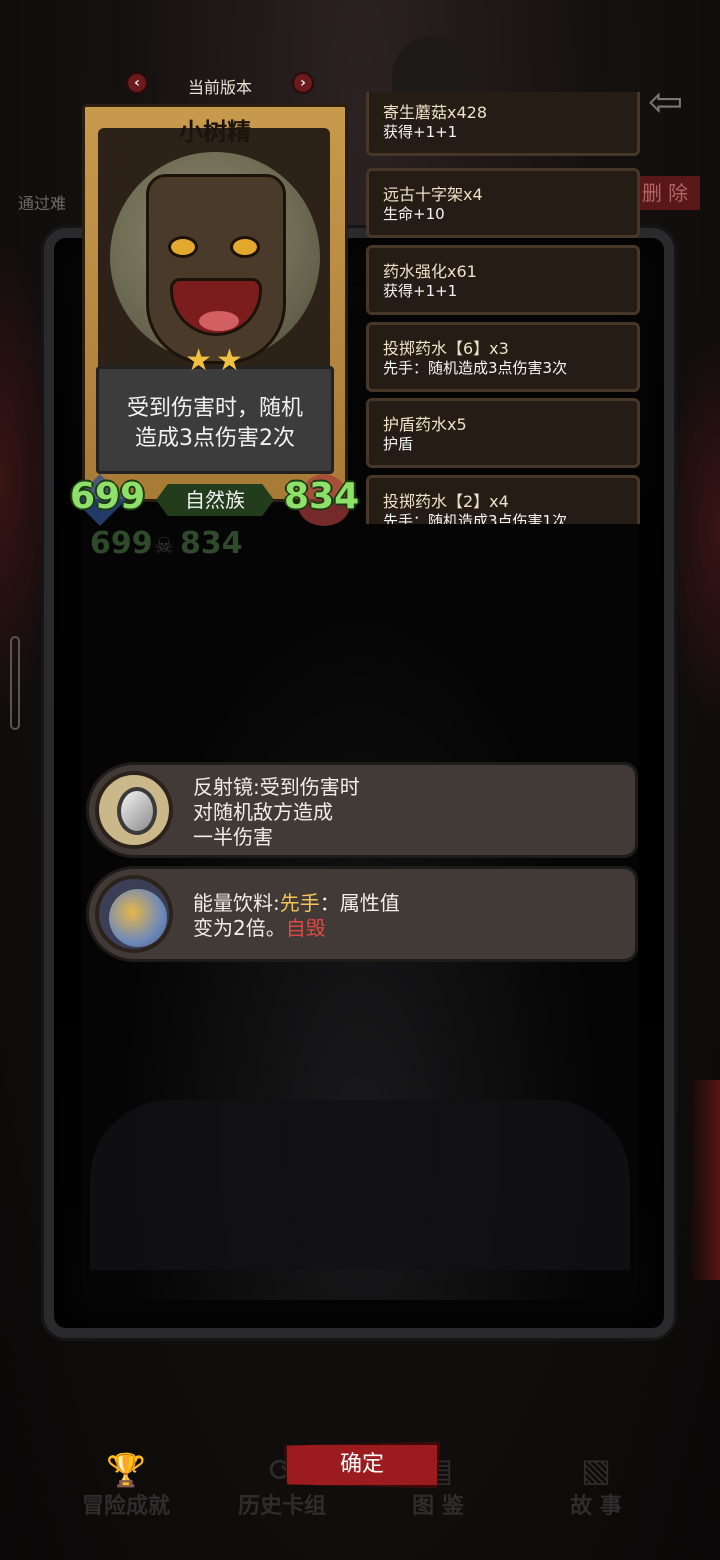 The height and width of the screenshot is (1560, 720). What do you see at coordinates (305, 928) in the screenshot?
I see `keyword-self-destruct: 自毁` at bounding box center [305, 928].